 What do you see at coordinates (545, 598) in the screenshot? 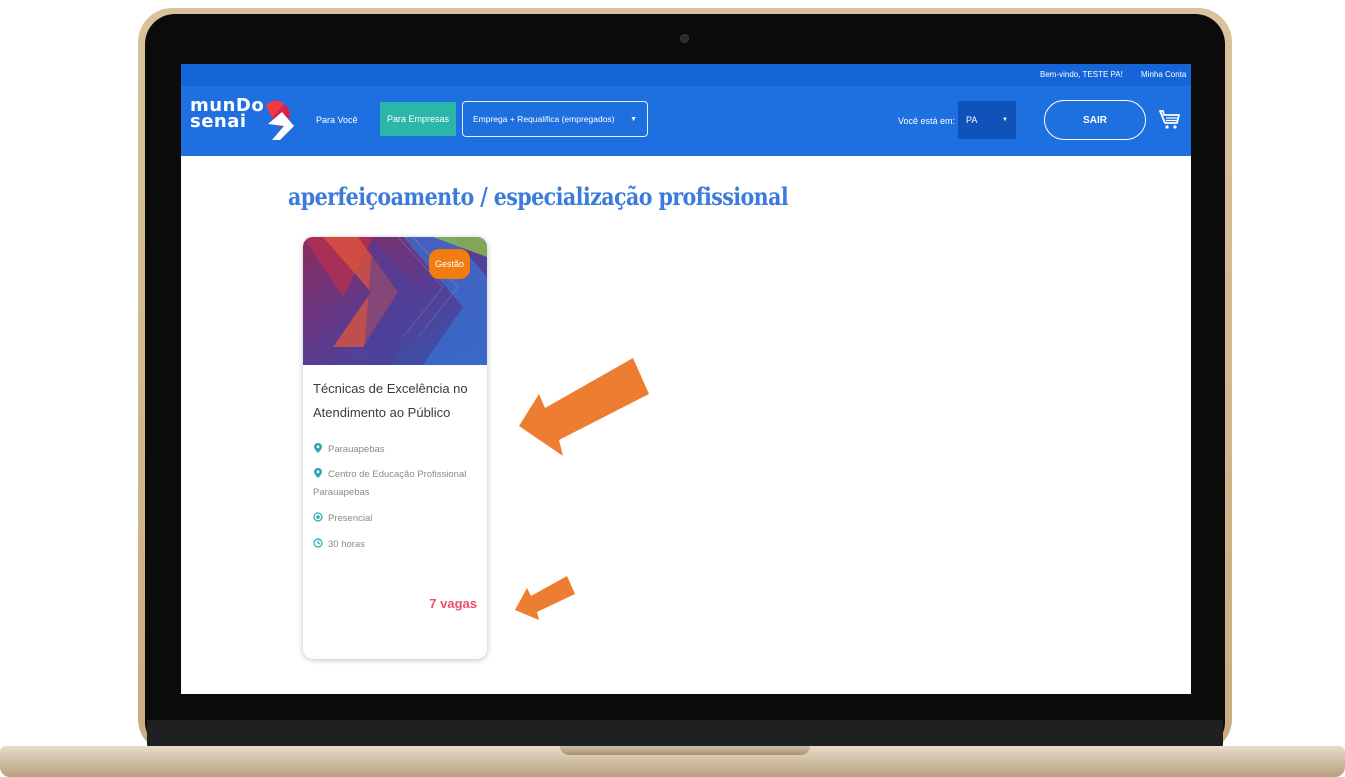
I see `annotation-arrow-small` at bounding box center [545, 598].